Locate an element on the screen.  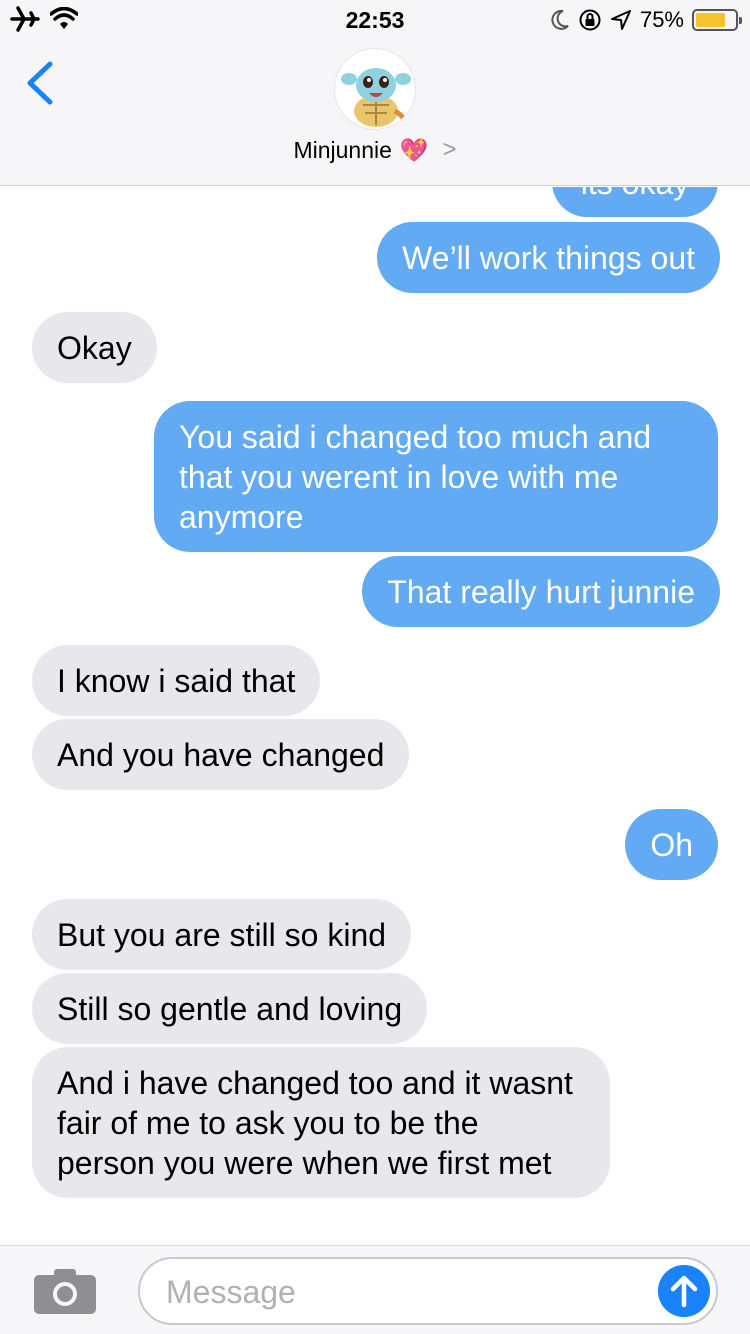
contact-name: Minjunnie is located at coordinates (342, 149).